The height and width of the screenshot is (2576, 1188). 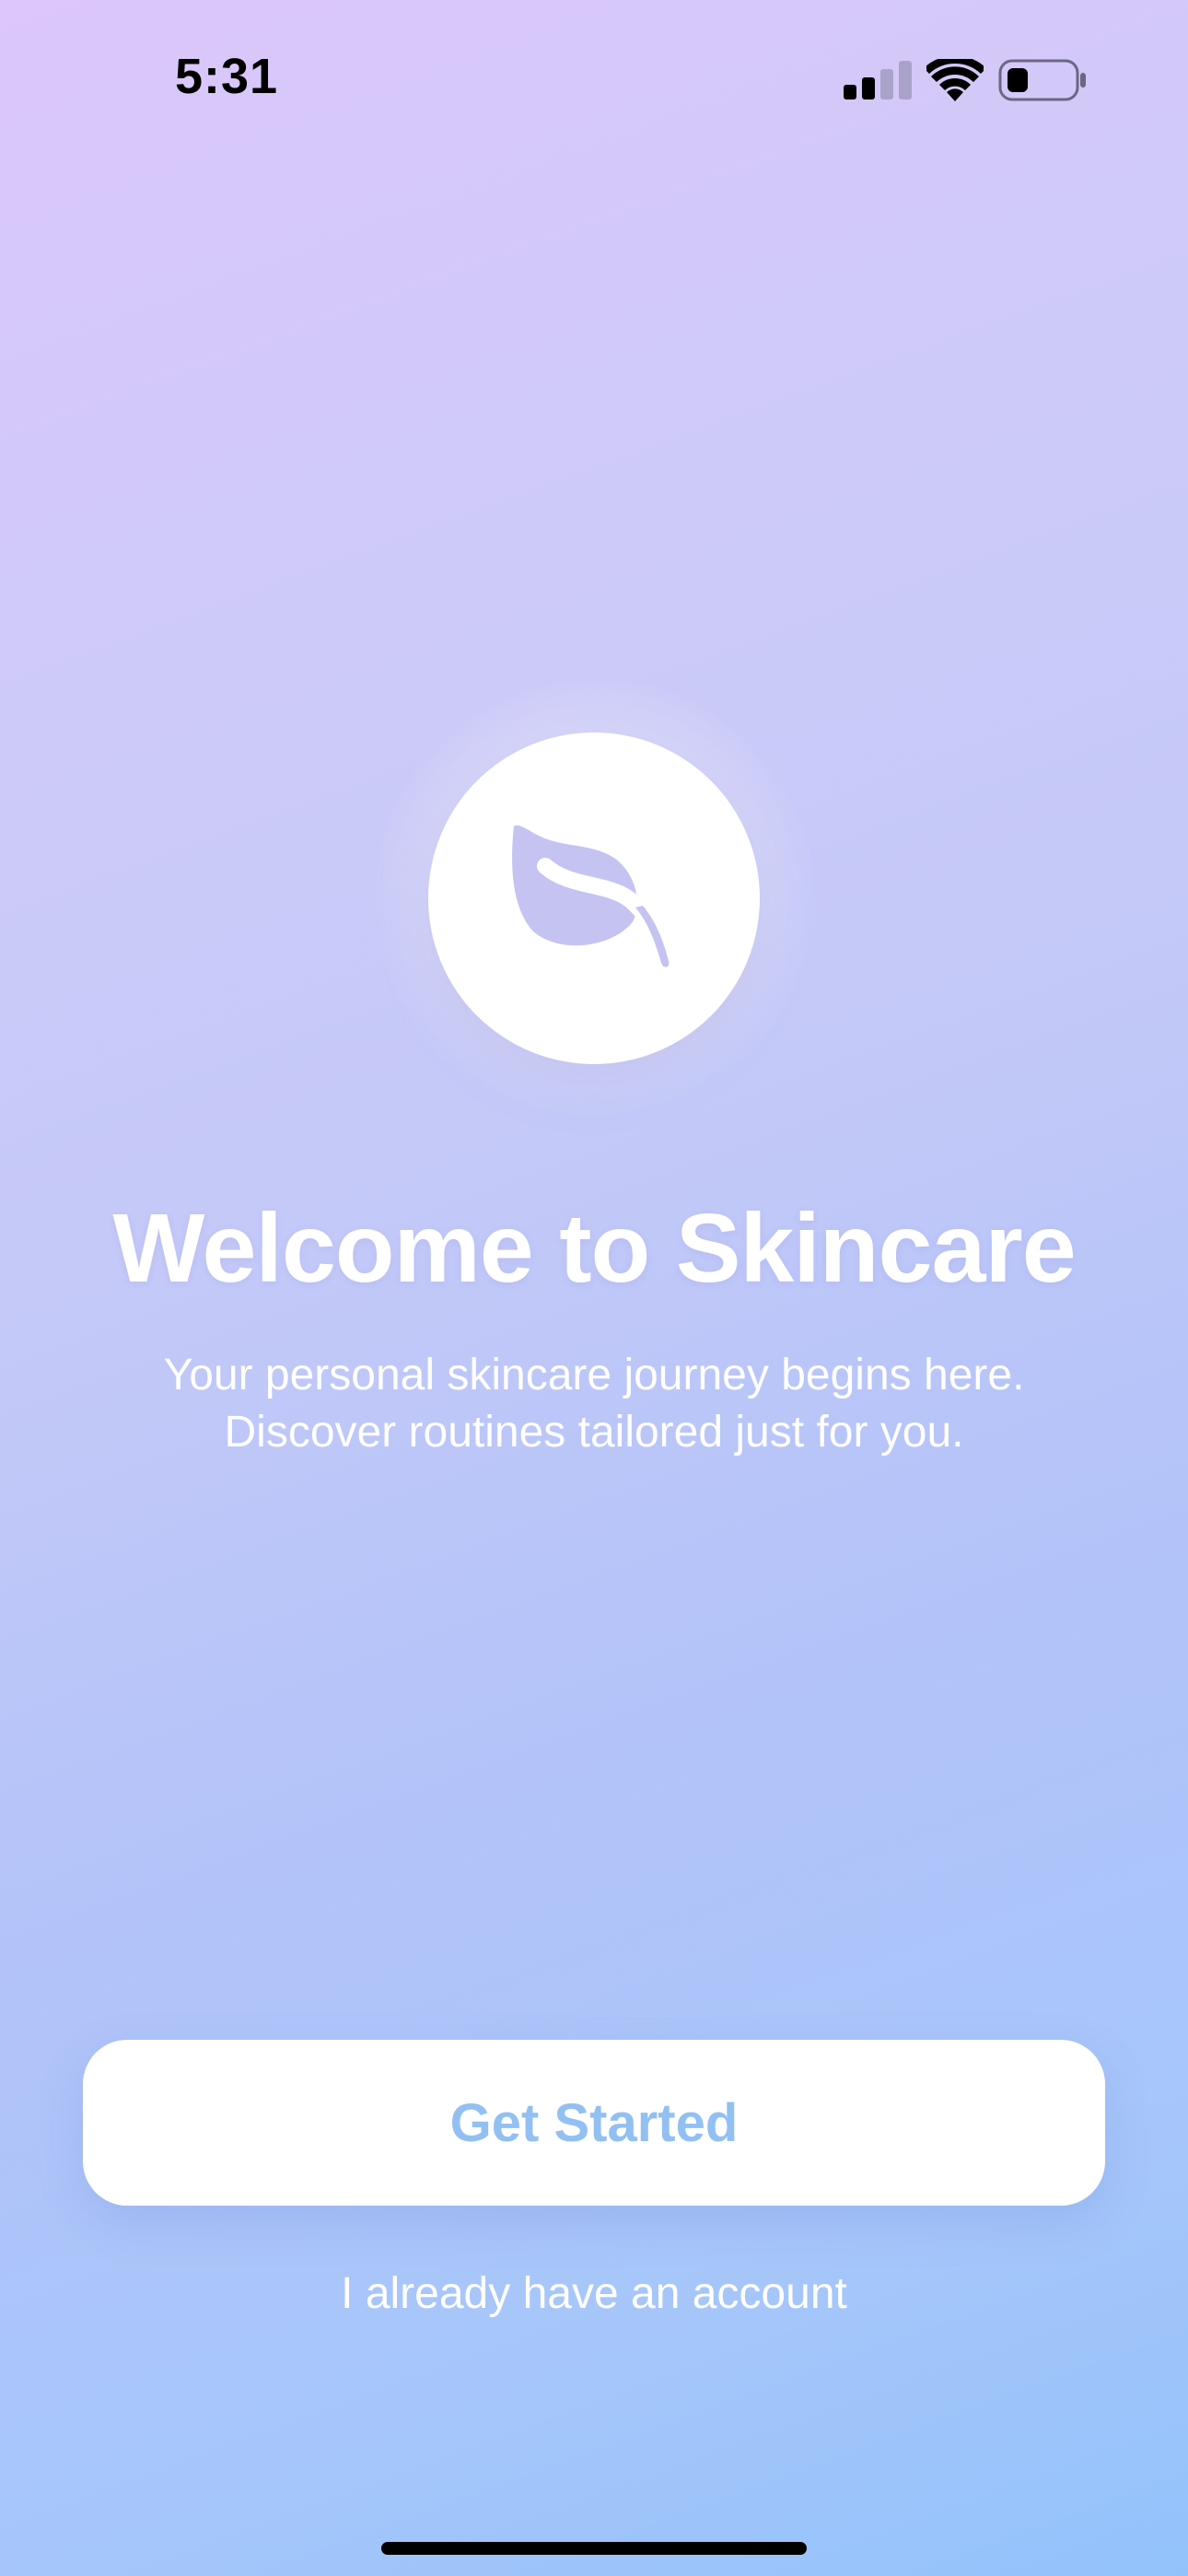 What do you see at coordinates (1042, 80) in the screenshot?
I see `battery-low-icon` at bounding box center [1042, 80].